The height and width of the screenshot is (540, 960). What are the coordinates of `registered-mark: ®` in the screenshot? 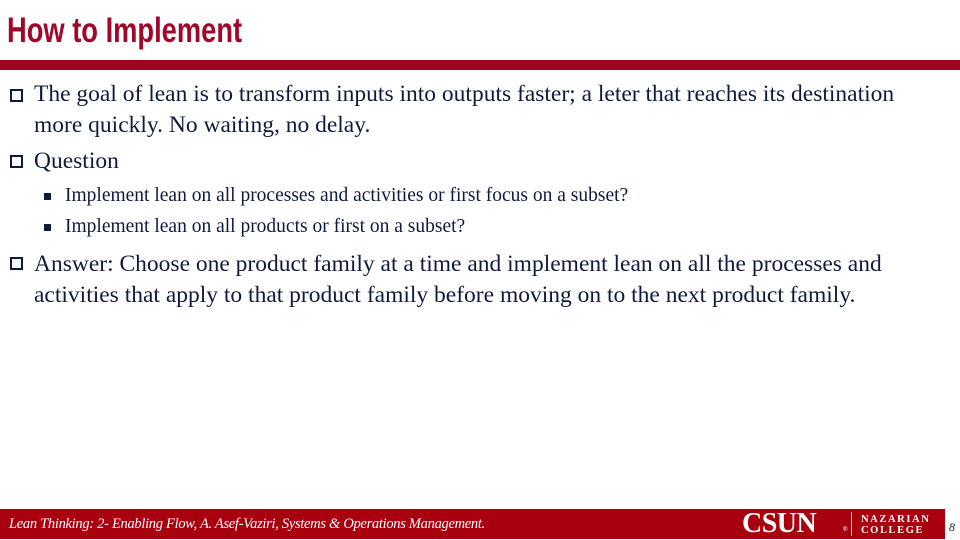 It's located at (845, 530).